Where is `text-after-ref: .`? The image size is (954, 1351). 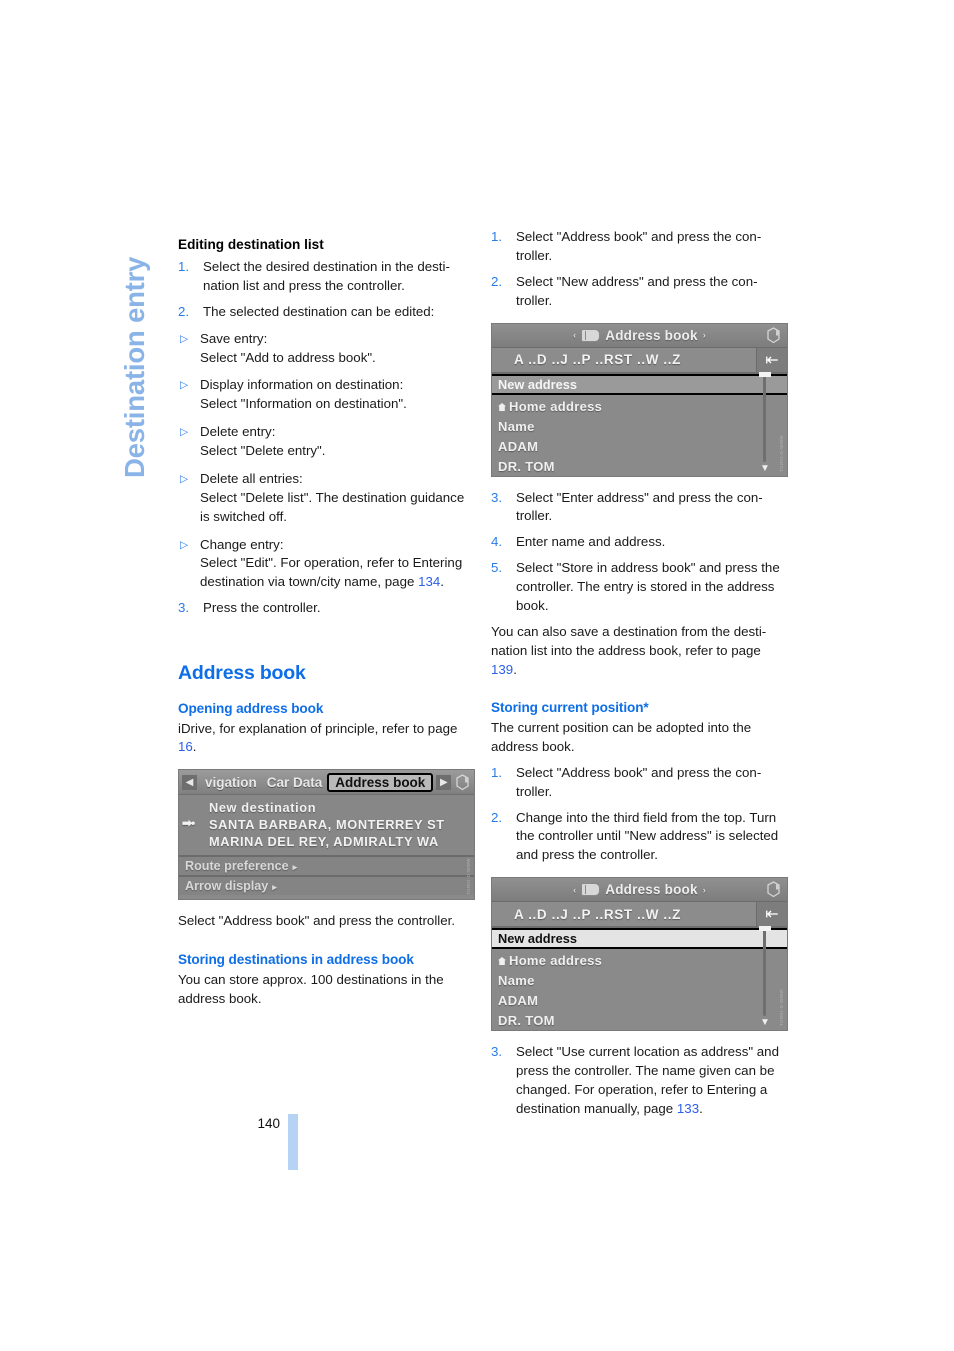
text-after-ref: . is located at coordinates (194, 747).